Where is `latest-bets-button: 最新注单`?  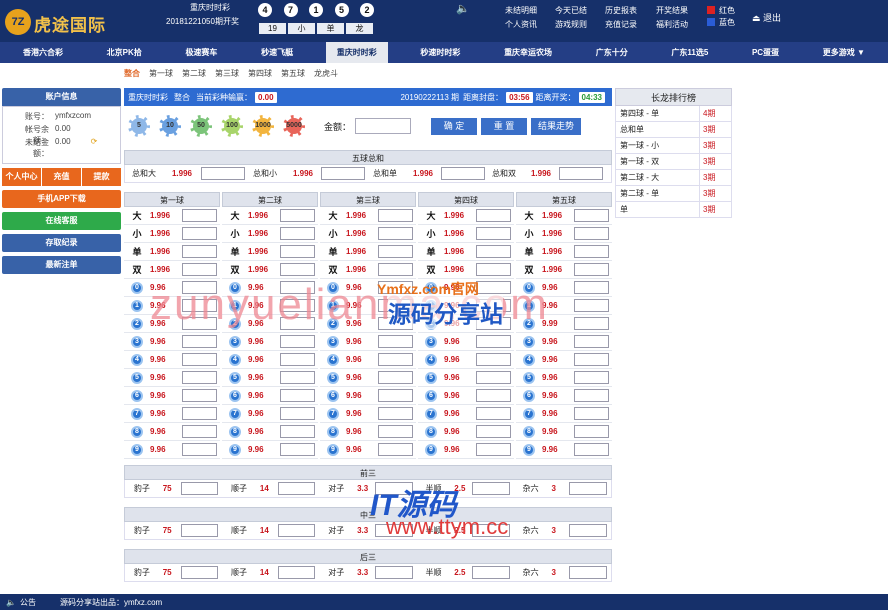 latest-bets-button: 最新注单 is located at coordinates (61, 265).